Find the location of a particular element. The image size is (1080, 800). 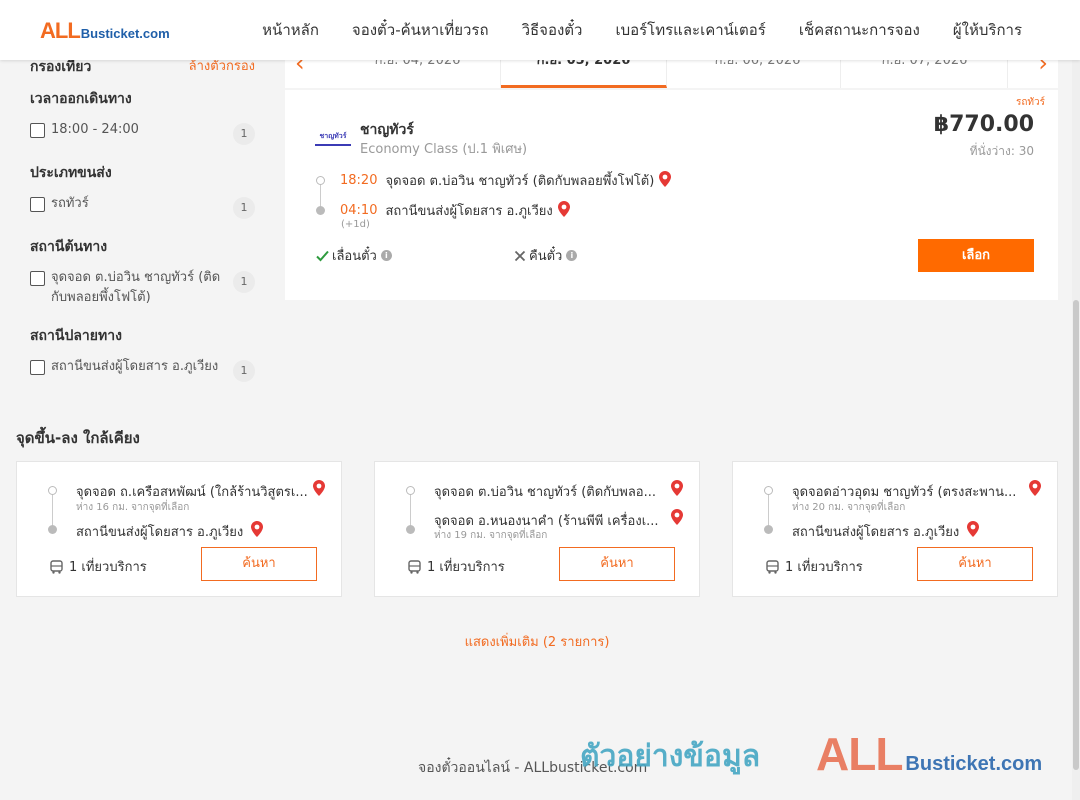

site-logo: ALL Busticket.com is located at coordinates (105, 31).